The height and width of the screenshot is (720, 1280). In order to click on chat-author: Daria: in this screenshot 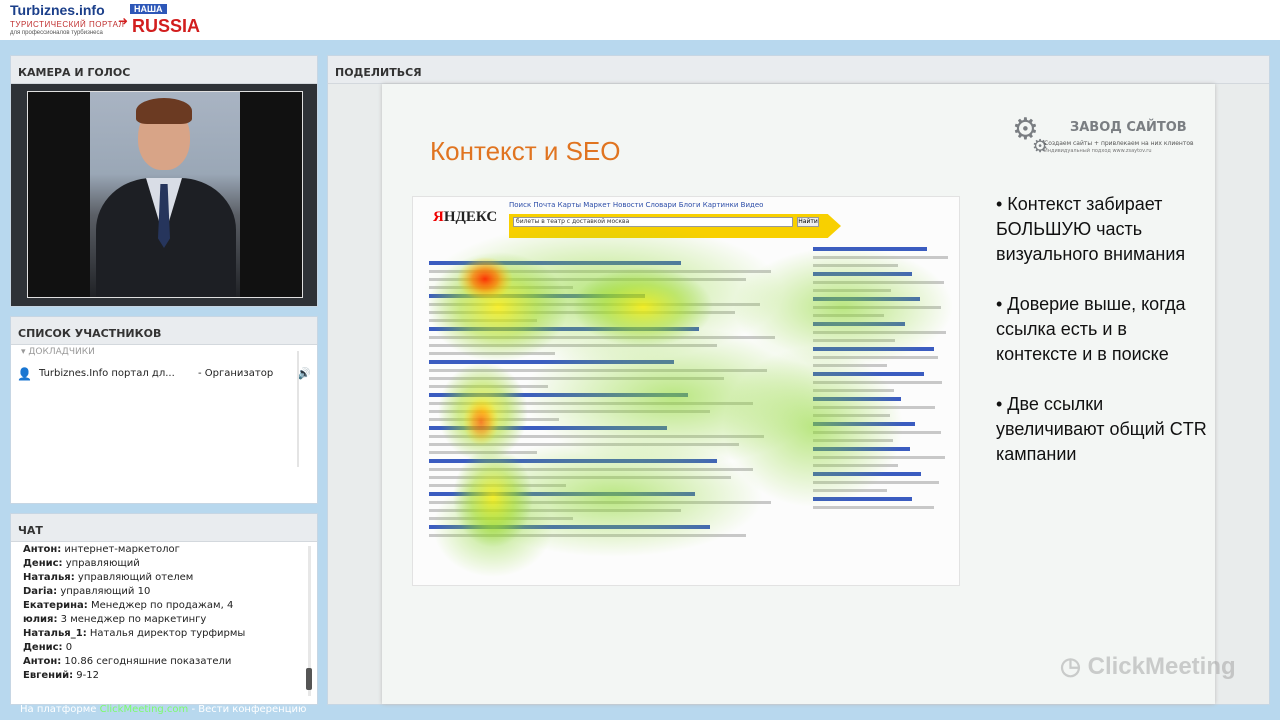, I will do `click(40, 591)`.